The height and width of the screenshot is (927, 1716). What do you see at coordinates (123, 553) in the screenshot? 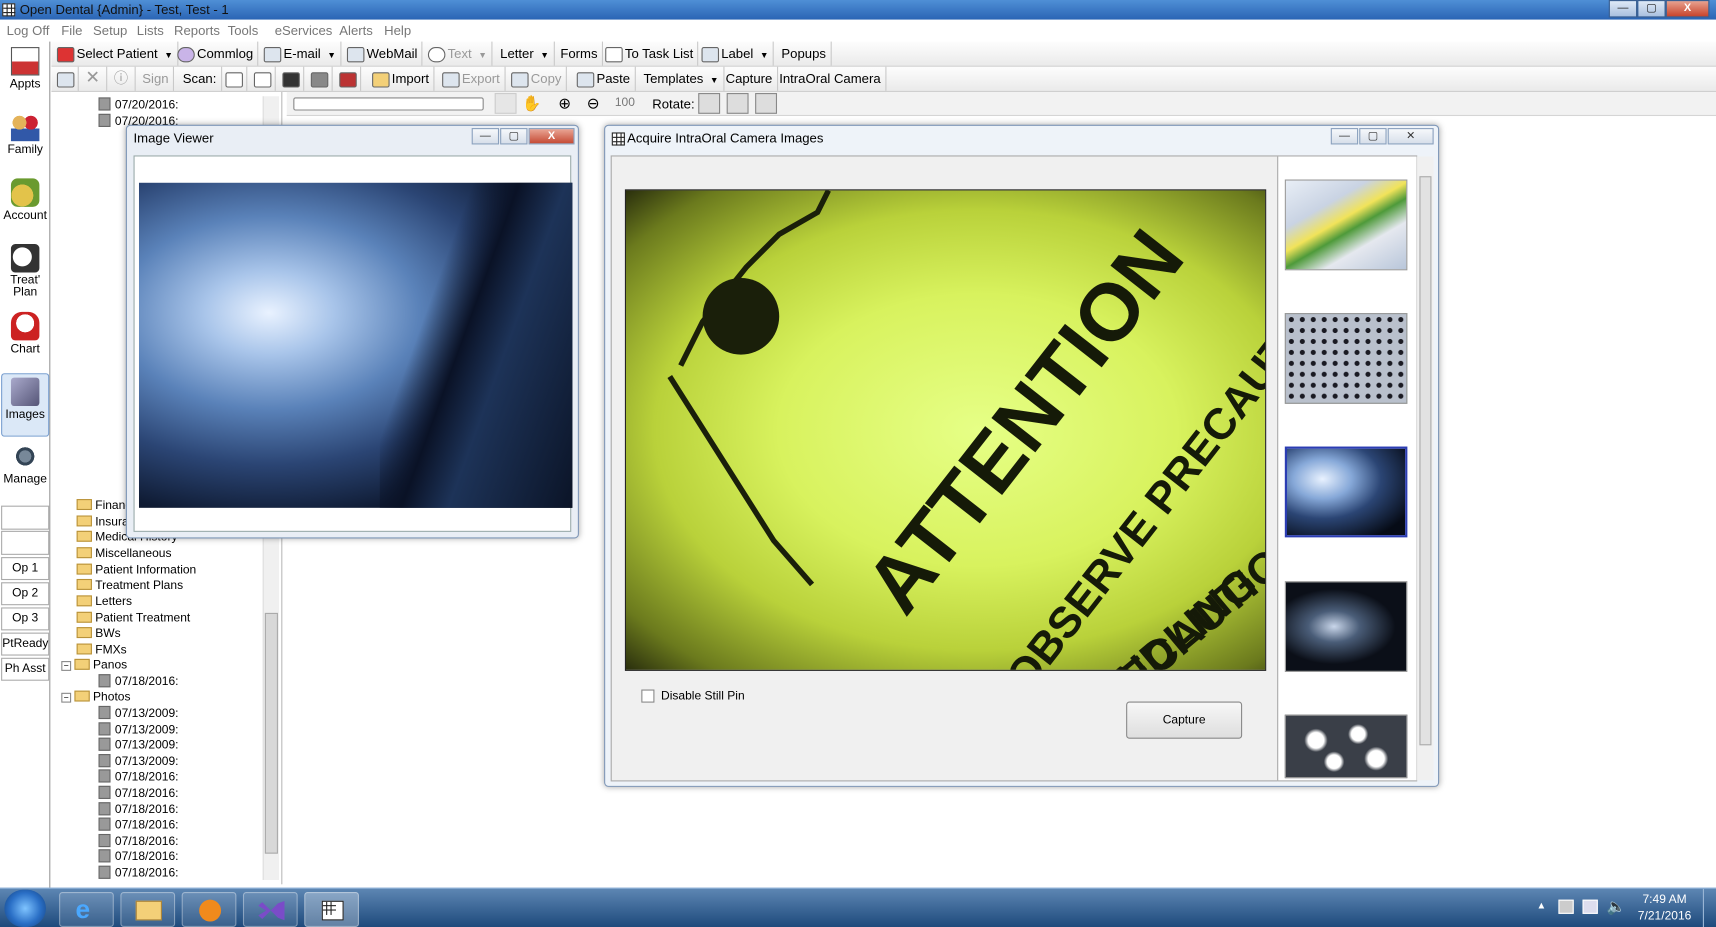
I see `tree-folder-miscellaneous: Miscellaneous` at bounding box center [123, 553].